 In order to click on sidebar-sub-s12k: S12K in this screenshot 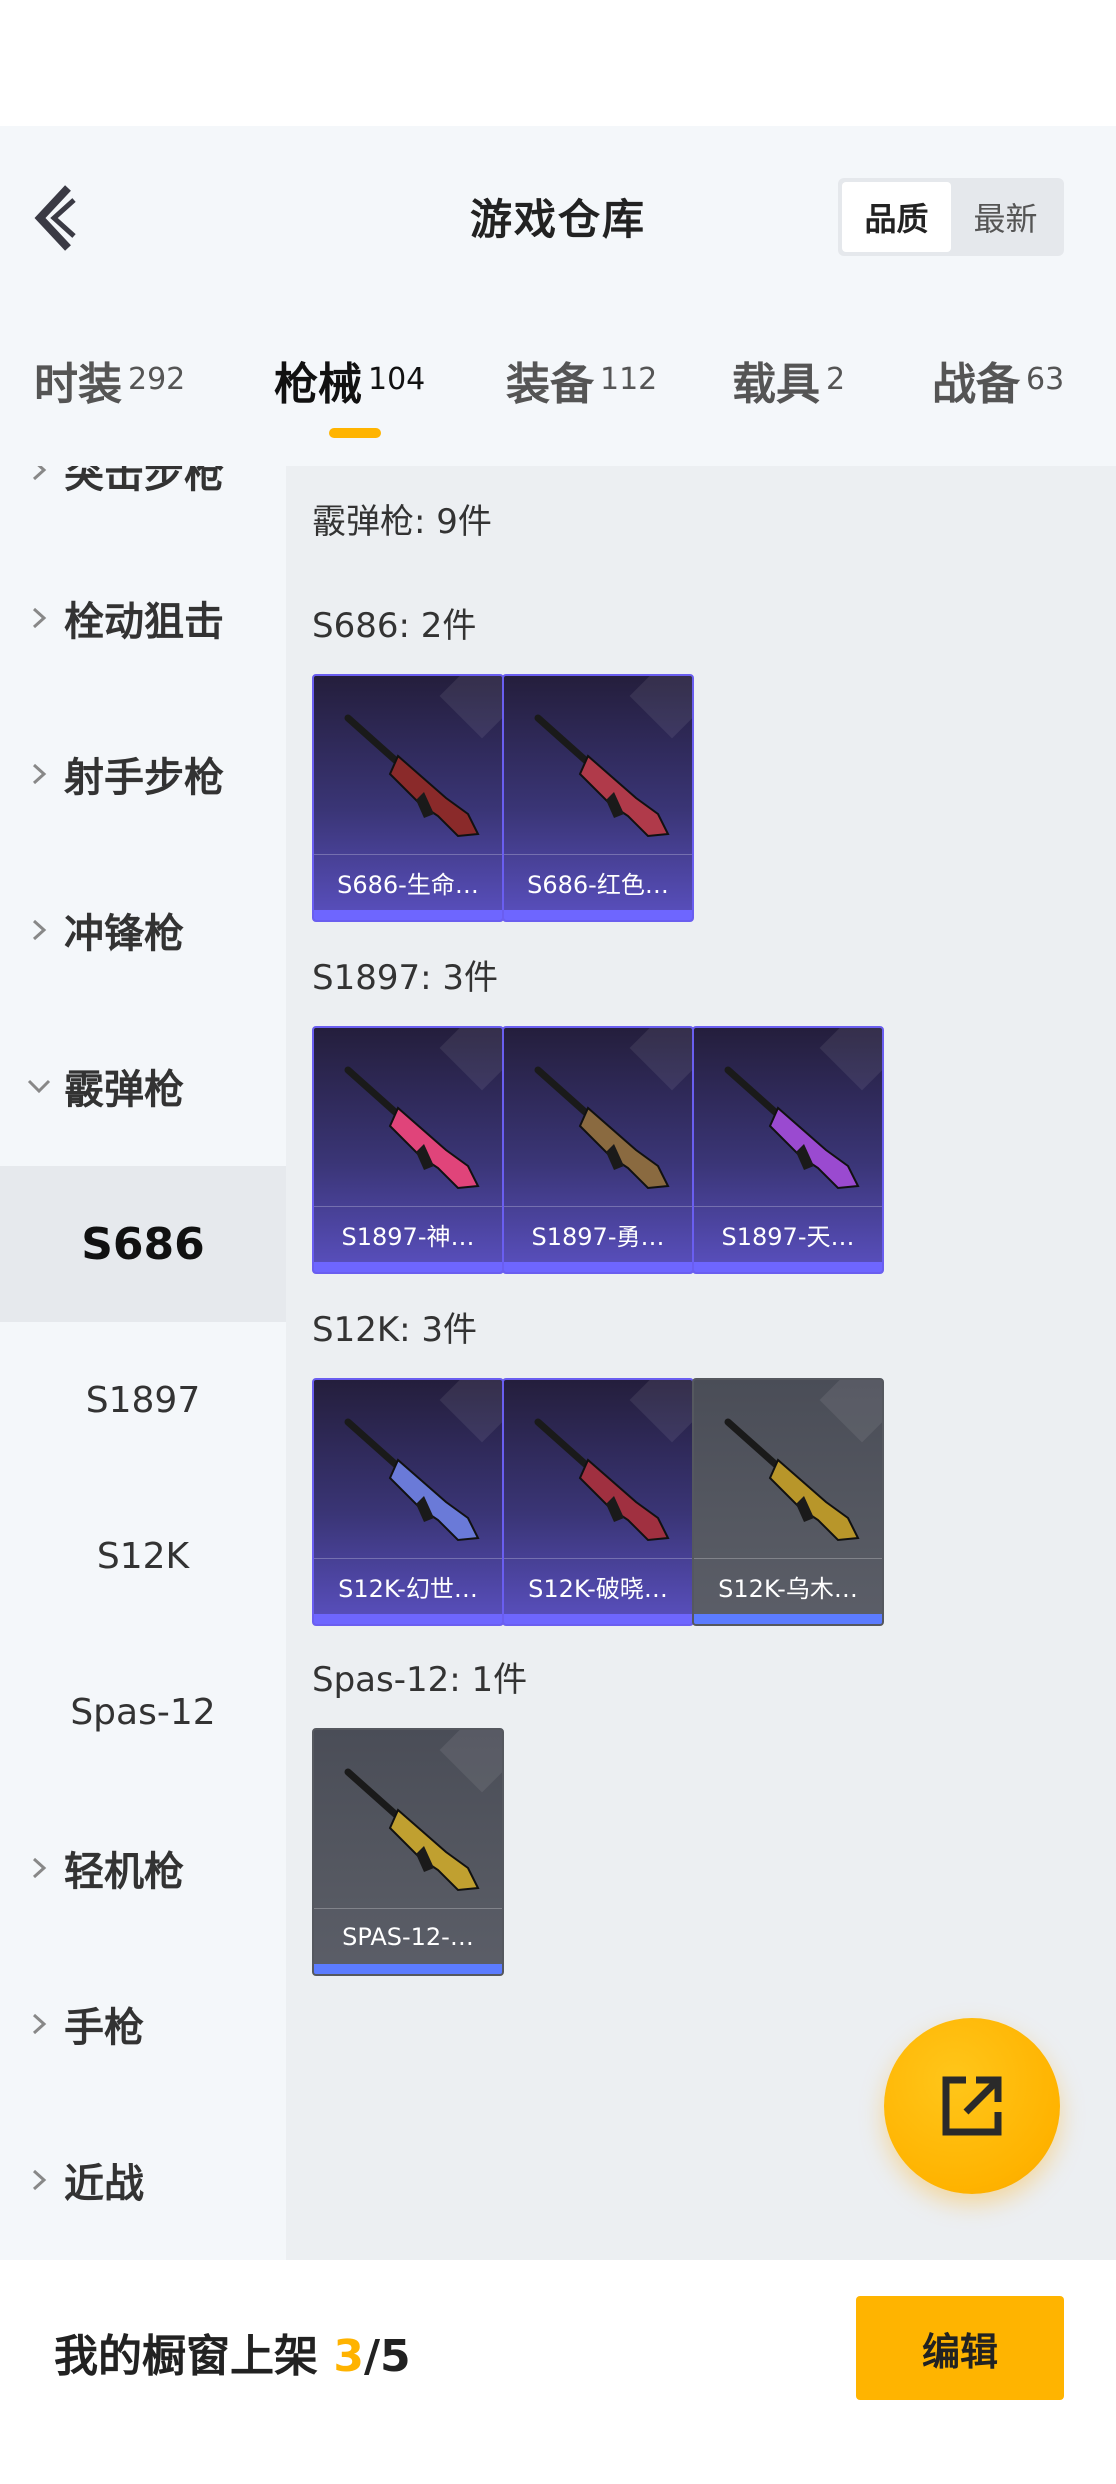, I will do `click(143, 1556)`.